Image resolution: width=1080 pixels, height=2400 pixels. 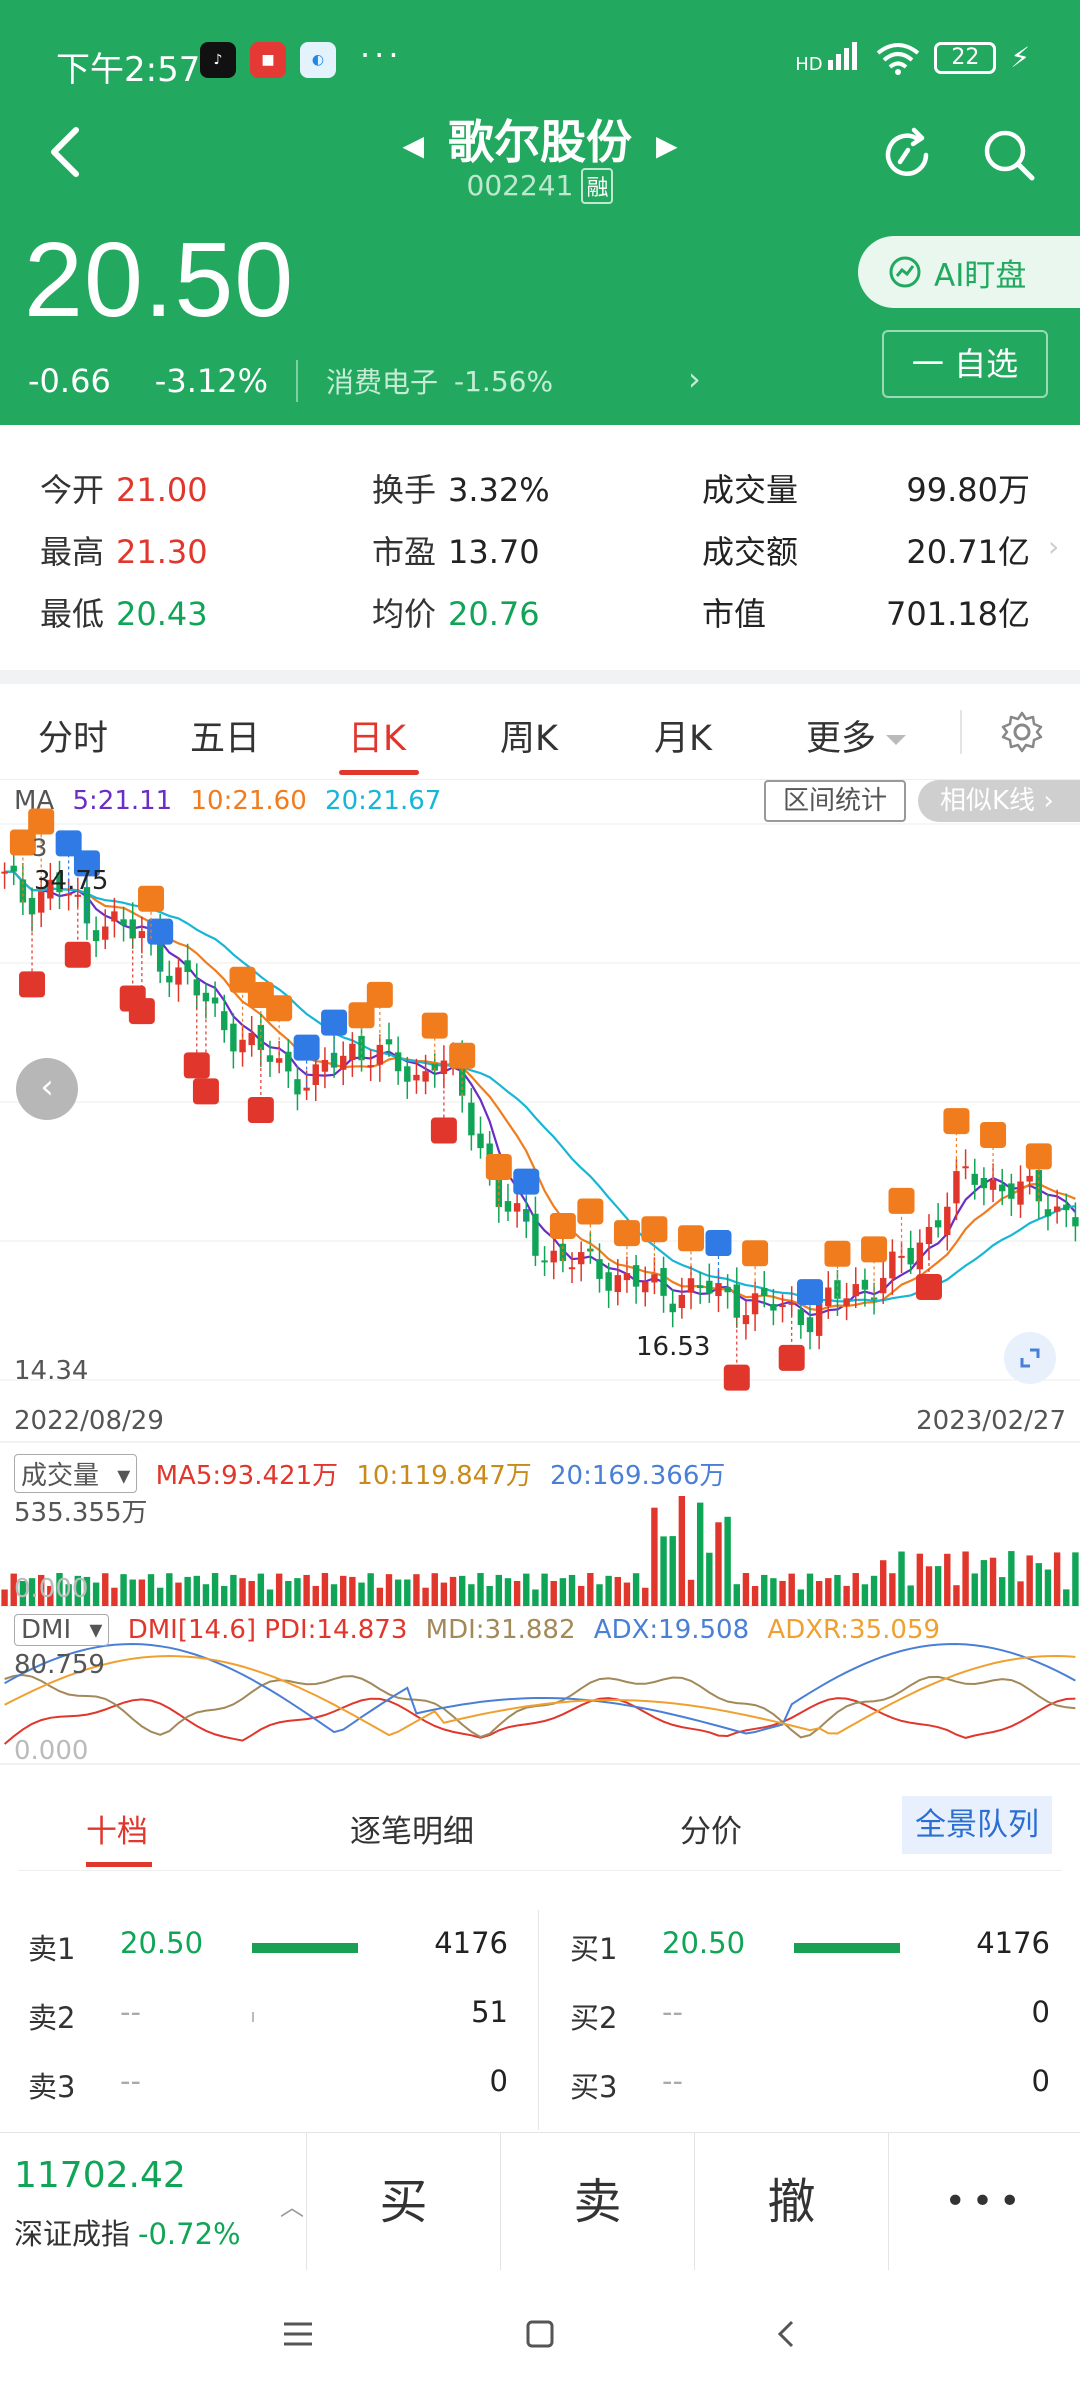 What do you see at coordinates (977, 1825) in the screenshot?
I see `panorama-queue-button: 全景队列` at bounding box center [977, 1825].